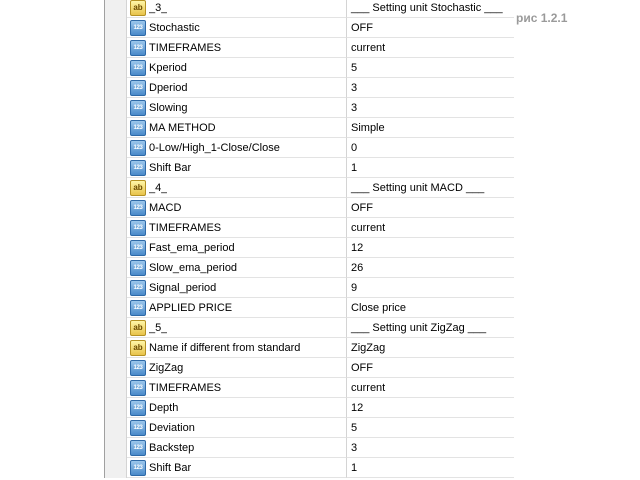 The height and width of the screenshot is (480, 640). I want to click on parameter-name-cell: ab _4_, so click(237, 188).